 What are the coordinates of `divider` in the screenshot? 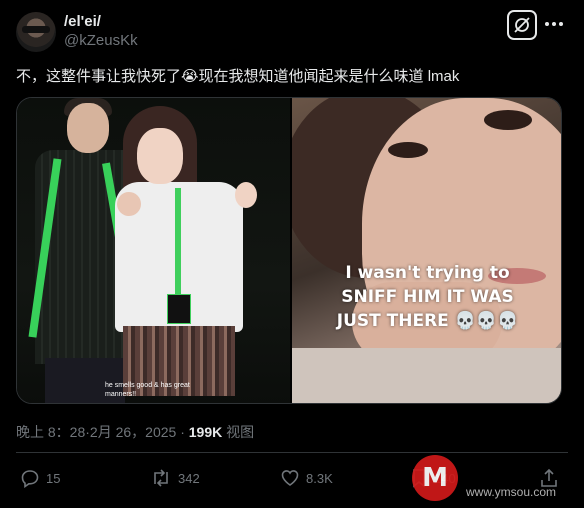 It's located at (292, 452).